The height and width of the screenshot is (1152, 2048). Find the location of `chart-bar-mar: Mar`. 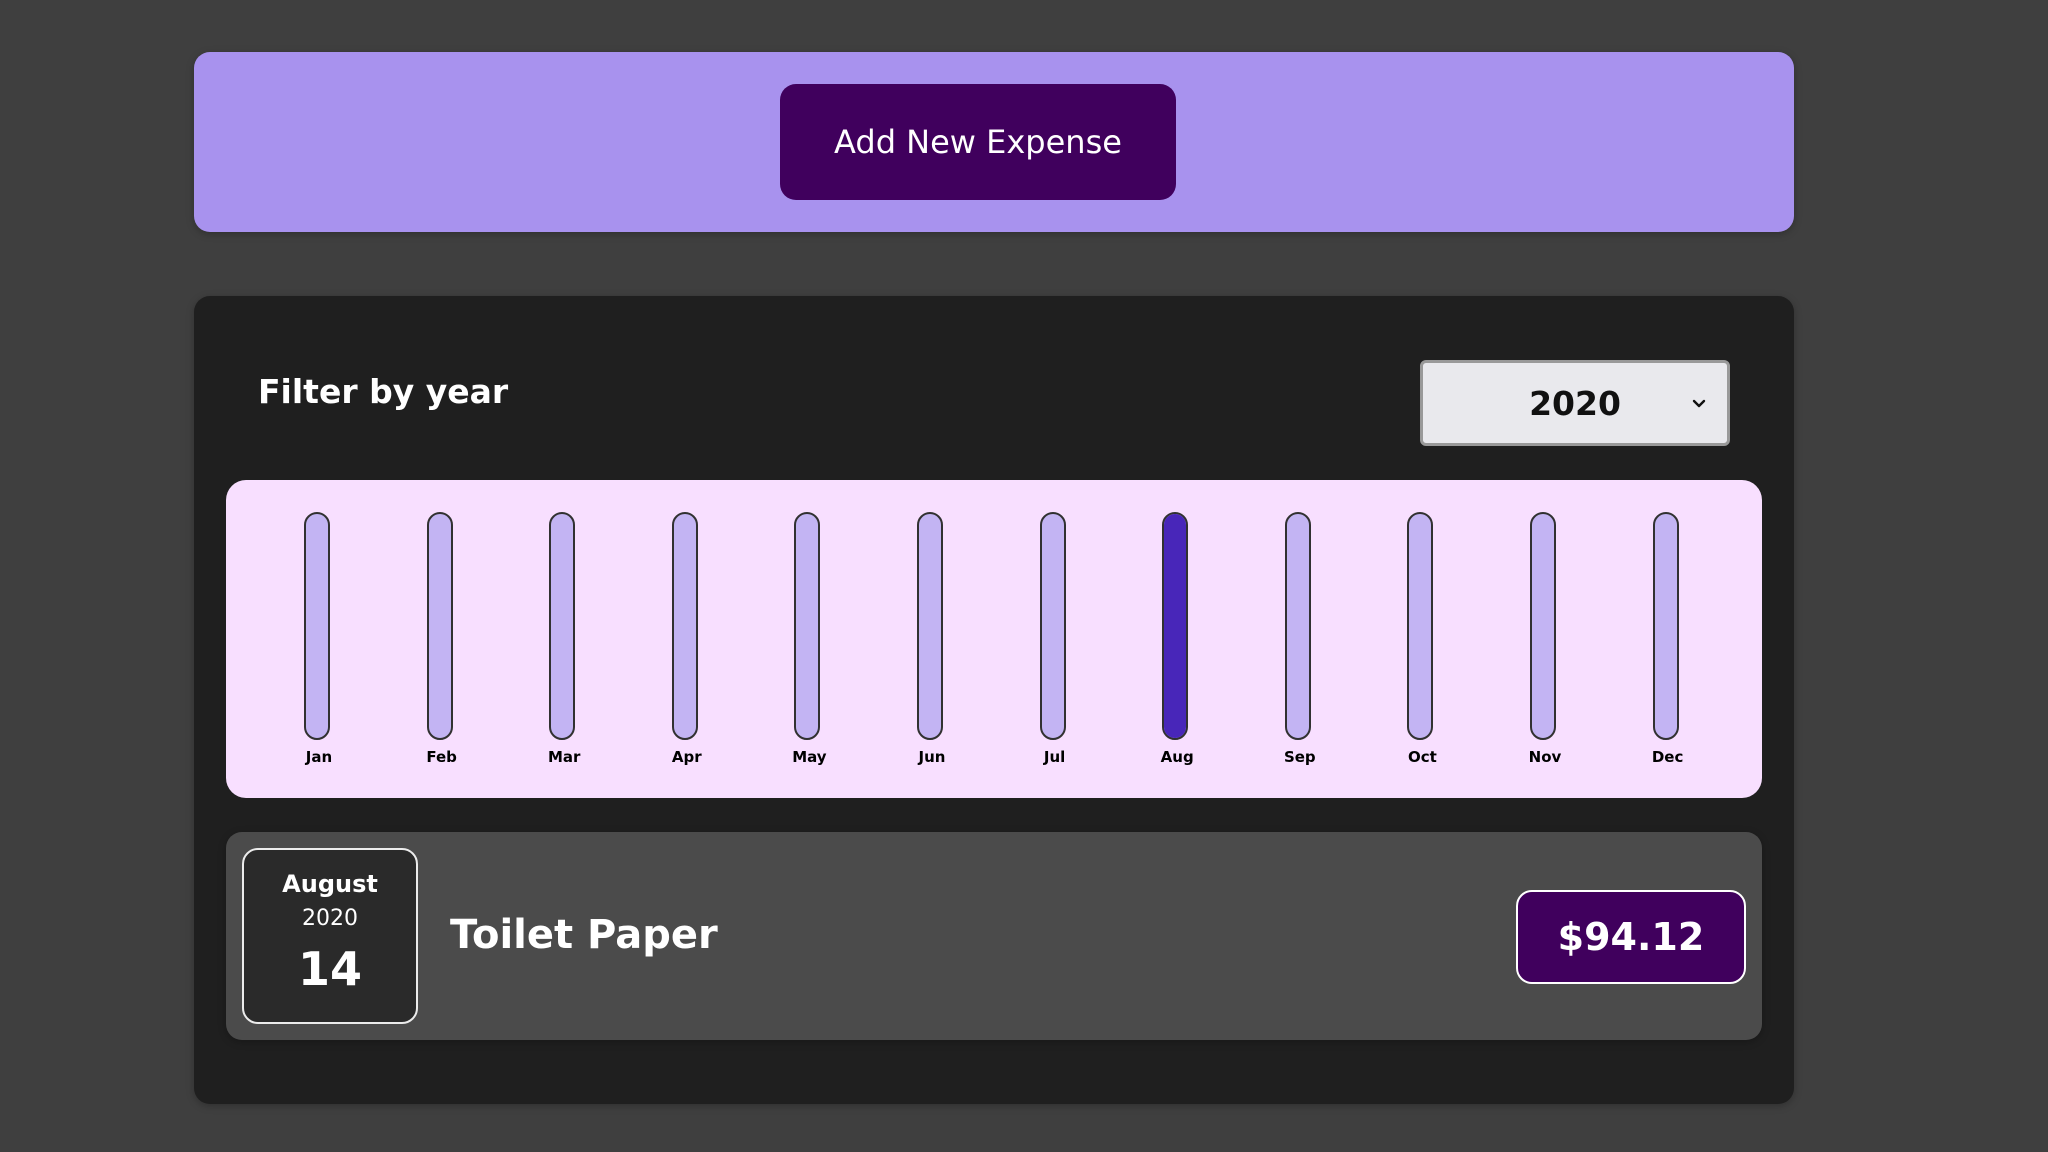

chart-bar-mar: Mar is located at coordinates (564, 643).